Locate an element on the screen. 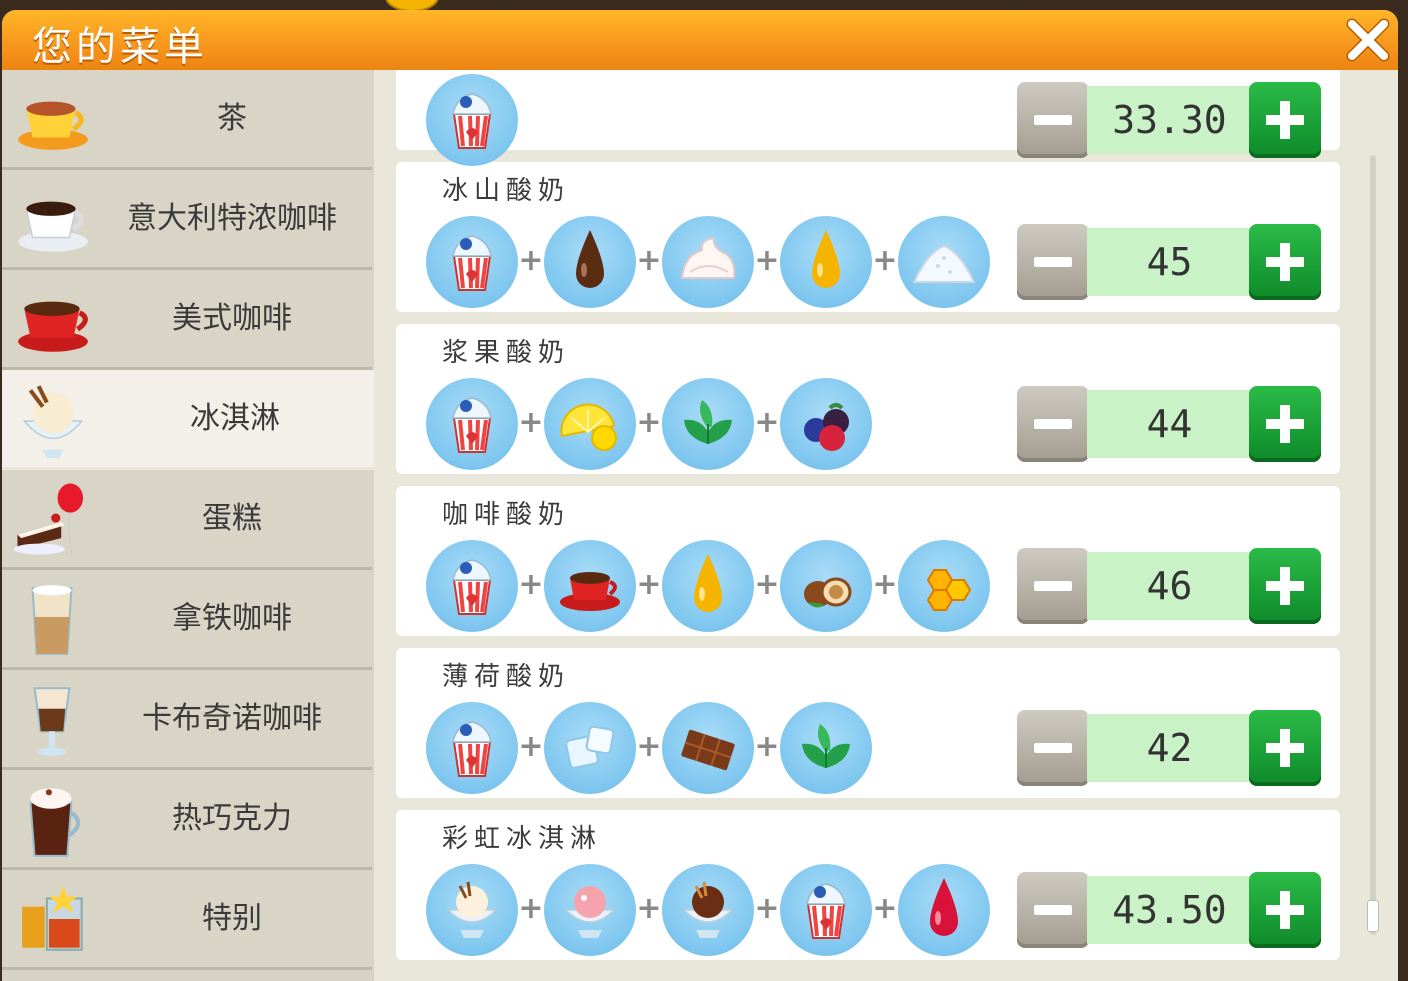 Image resolution: width=1408 pixels, height=981 pixels. category-label: 卡布奇诺咖啡 is located at coordinates (232, 718).